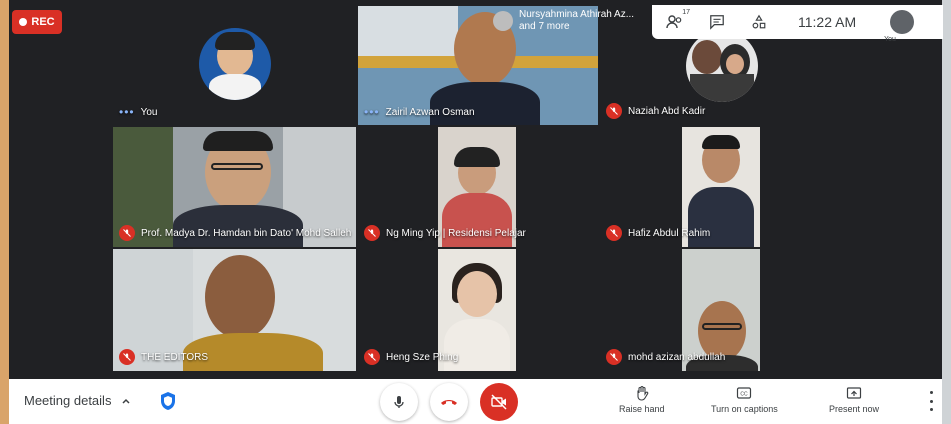  What do you see at coordinates (37, 22) in the screenshot?
I see `recording-badge: REC` at bounding box center [37, 22].